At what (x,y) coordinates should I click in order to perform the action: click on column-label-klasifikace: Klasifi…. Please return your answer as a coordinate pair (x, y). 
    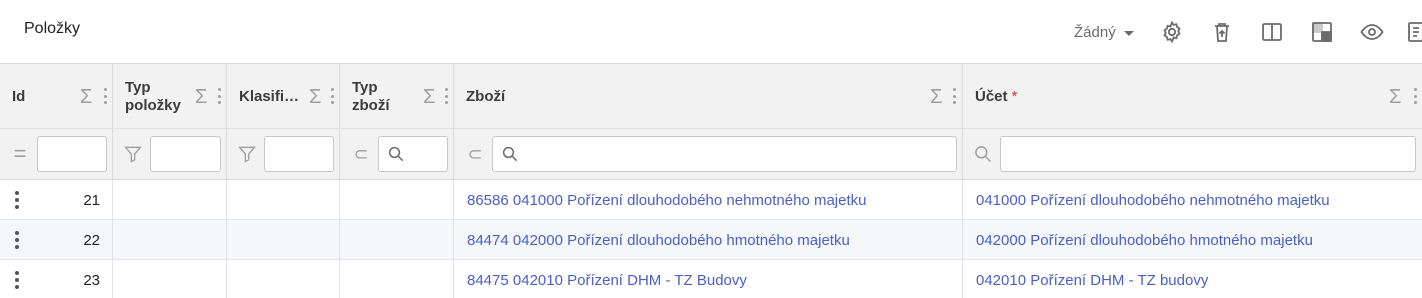
    Looking at the image, I should click on (269, 96).